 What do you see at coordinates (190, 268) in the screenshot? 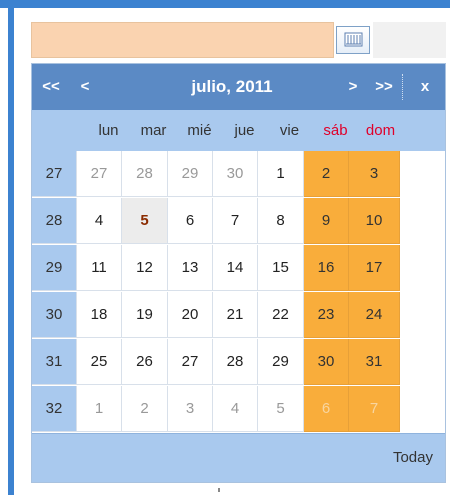
I see `day-cell: 13` at bounding box center [190, 268].